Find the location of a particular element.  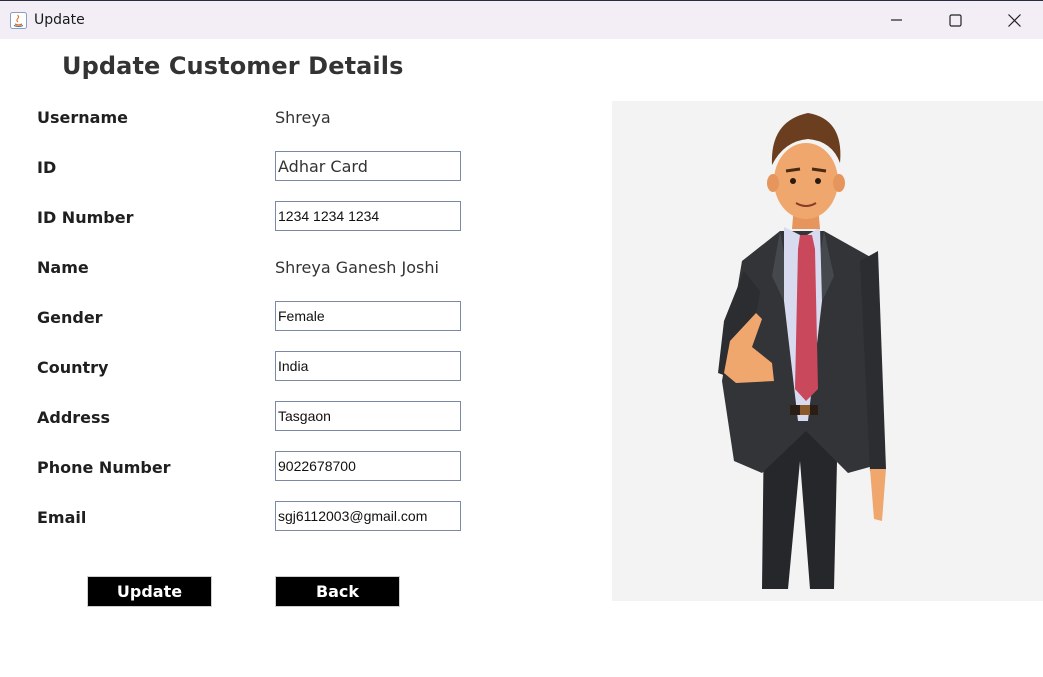

minimize-icon is located at coordinates (896, 20).